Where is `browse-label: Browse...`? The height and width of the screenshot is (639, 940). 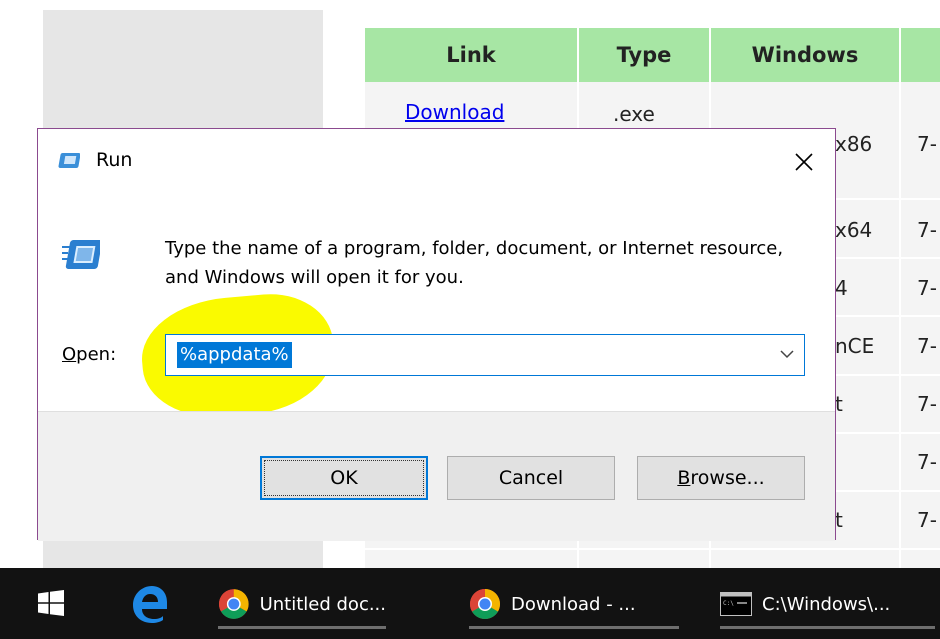 browse-label: Browse... is located at coordinates (721, 478).